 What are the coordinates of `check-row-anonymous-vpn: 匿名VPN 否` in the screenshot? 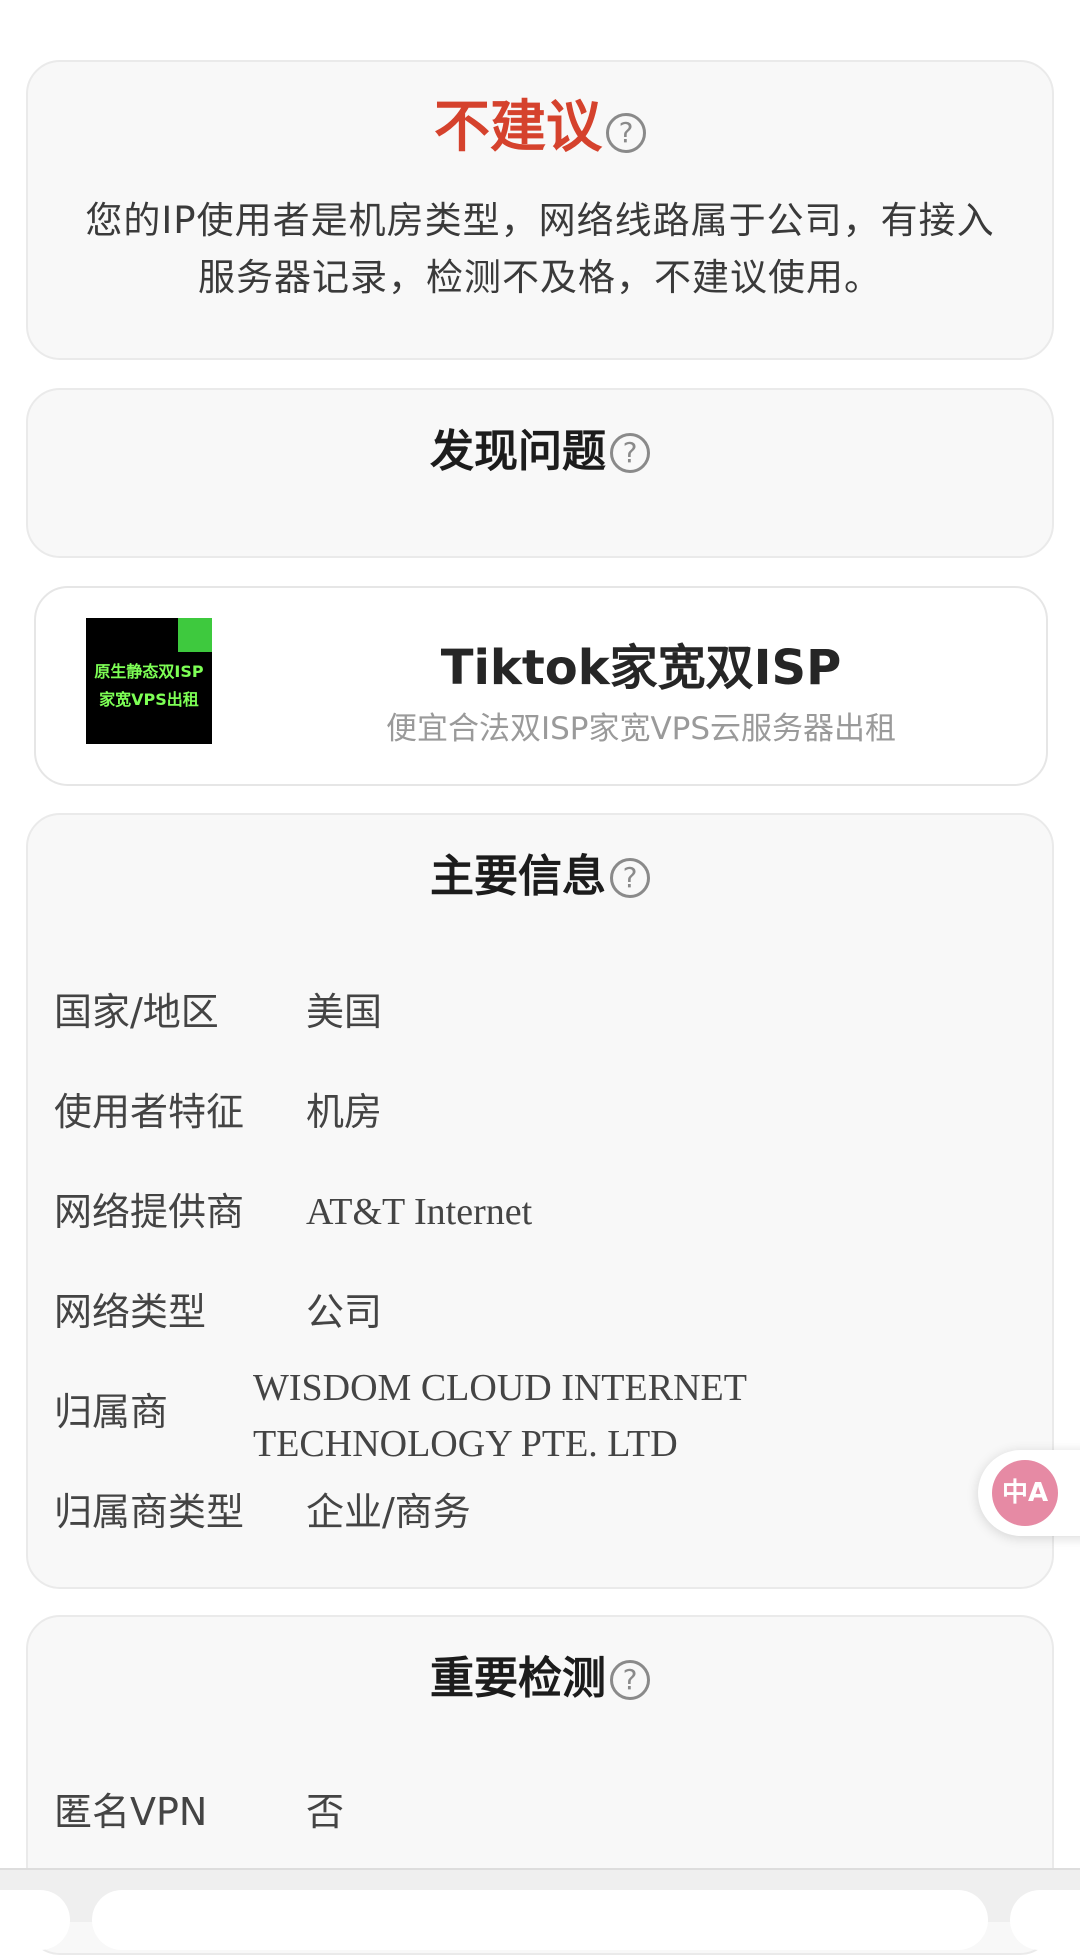 It's located at (540, 1812).